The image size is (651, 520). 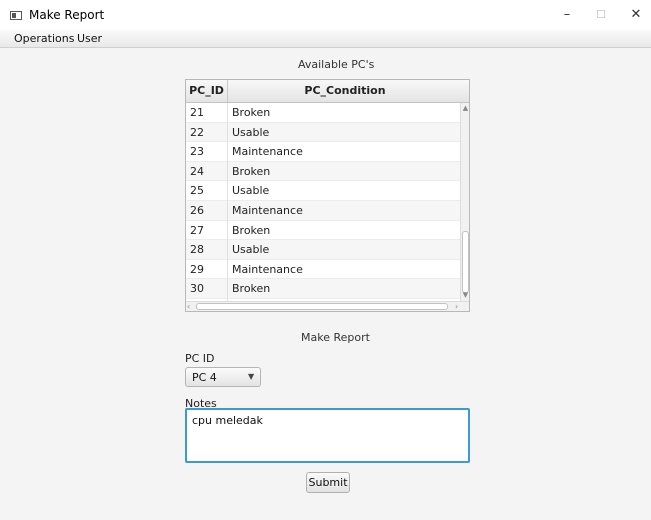 I want to click on title-bar: Make Report – ☐ ✕, so click(x=325, y=15).